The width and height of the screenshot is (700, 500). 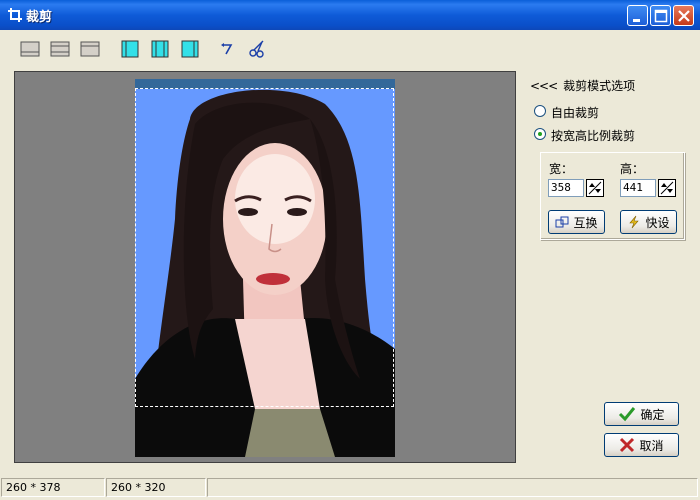 I want to click on height-spin-button, so click(x=667, y=188).